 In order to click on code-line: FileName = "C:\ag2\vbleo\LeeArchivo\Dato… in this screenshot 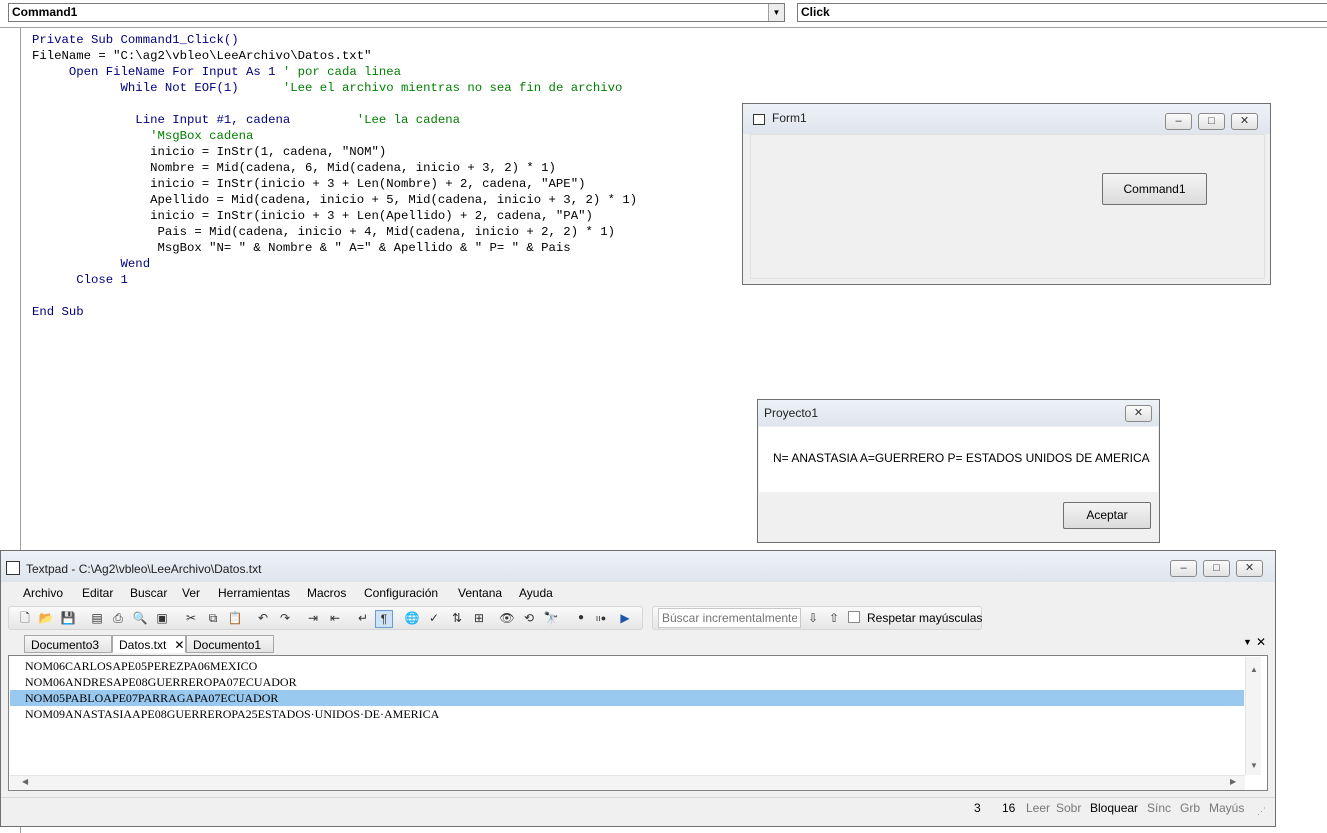, I will do `click(334, 56)`.